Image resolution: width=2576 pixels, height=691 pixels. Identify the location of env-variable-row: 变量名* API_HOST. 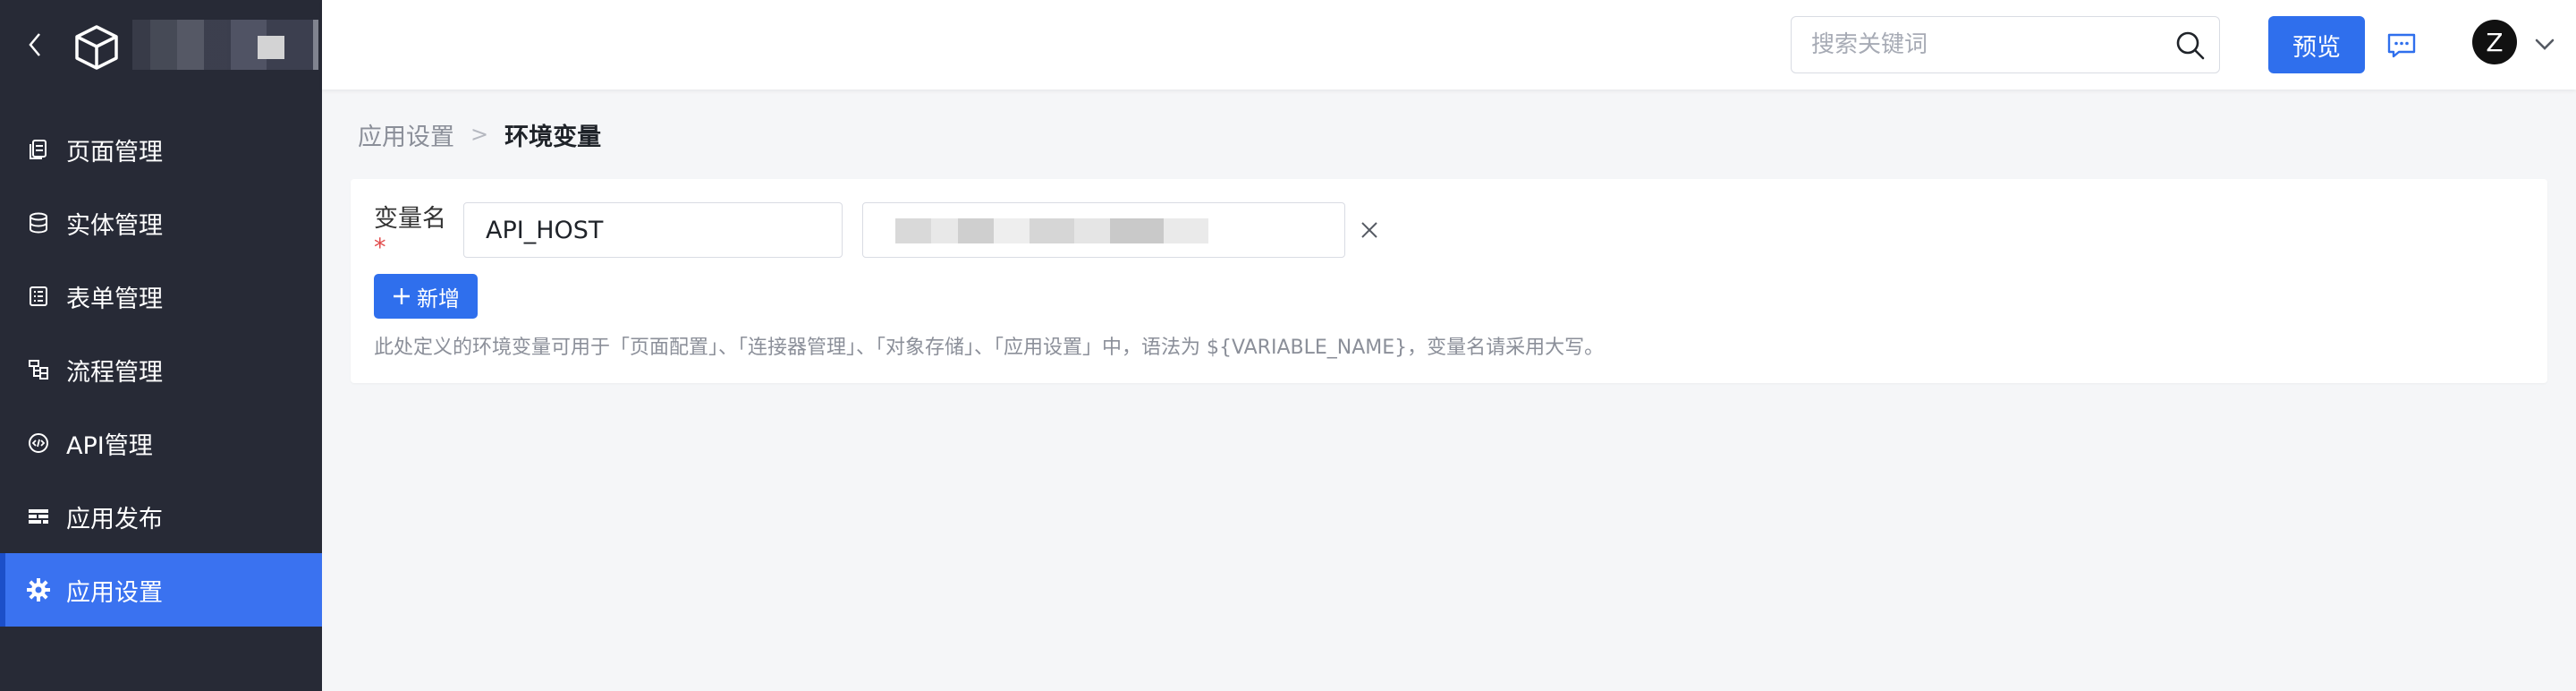
(877, 231).